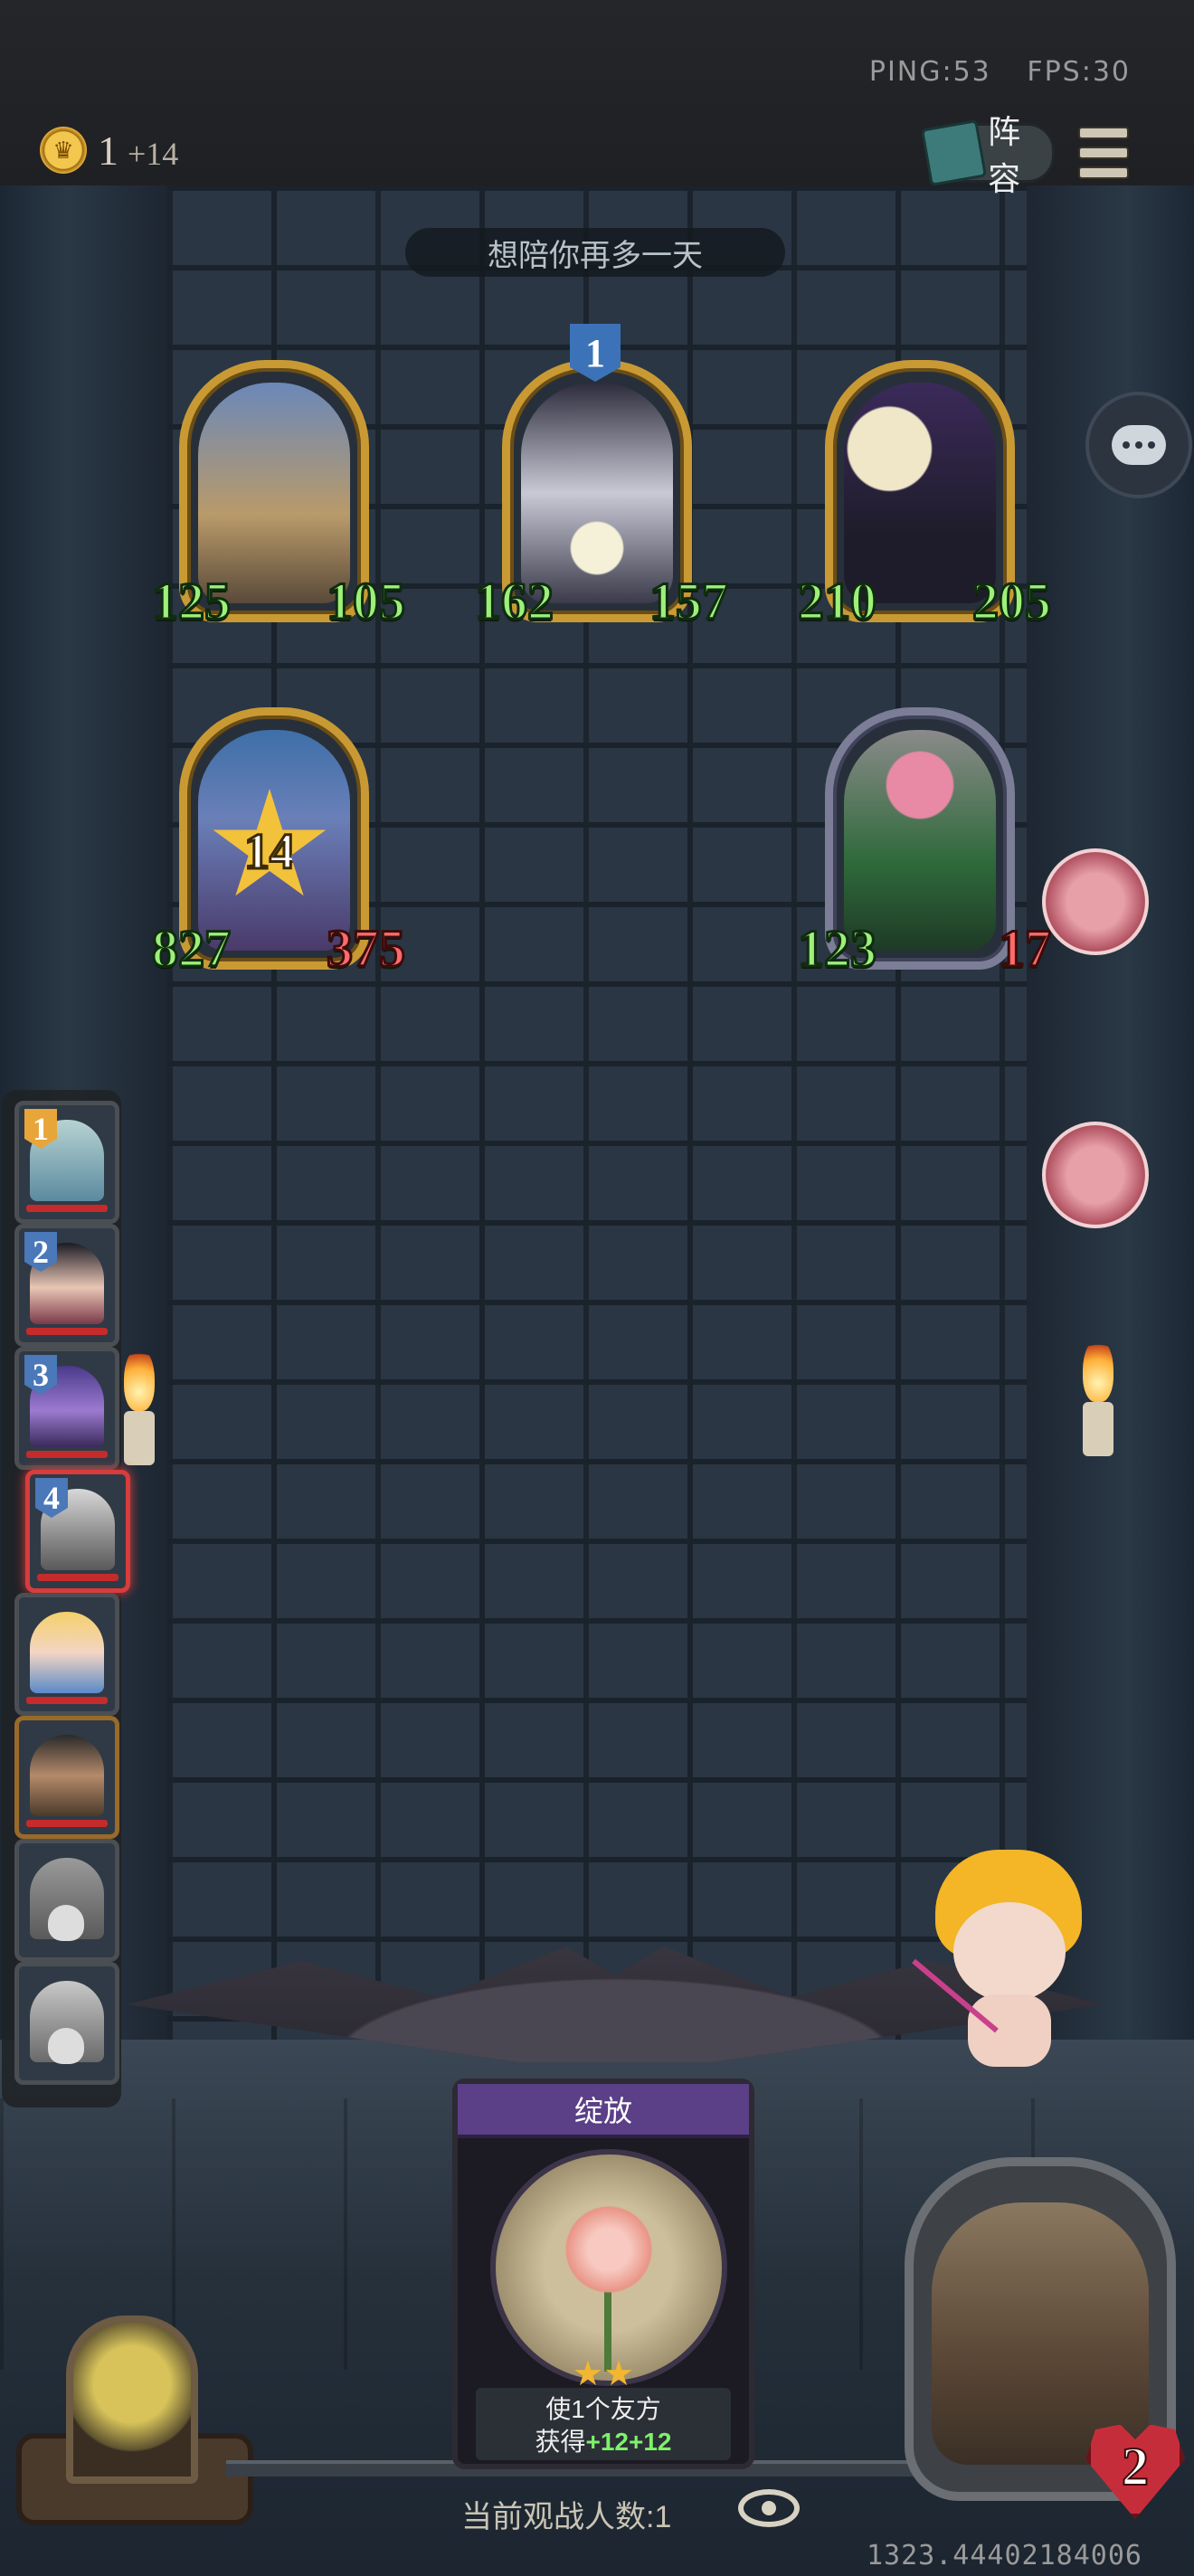 Image resolution: width=1194 pixels, height=2576 pixels. What do you see at coordinates (66, 1408) in the screenshot?
I see `roster-slot-3: 3` at bounding box center [66, 1408].